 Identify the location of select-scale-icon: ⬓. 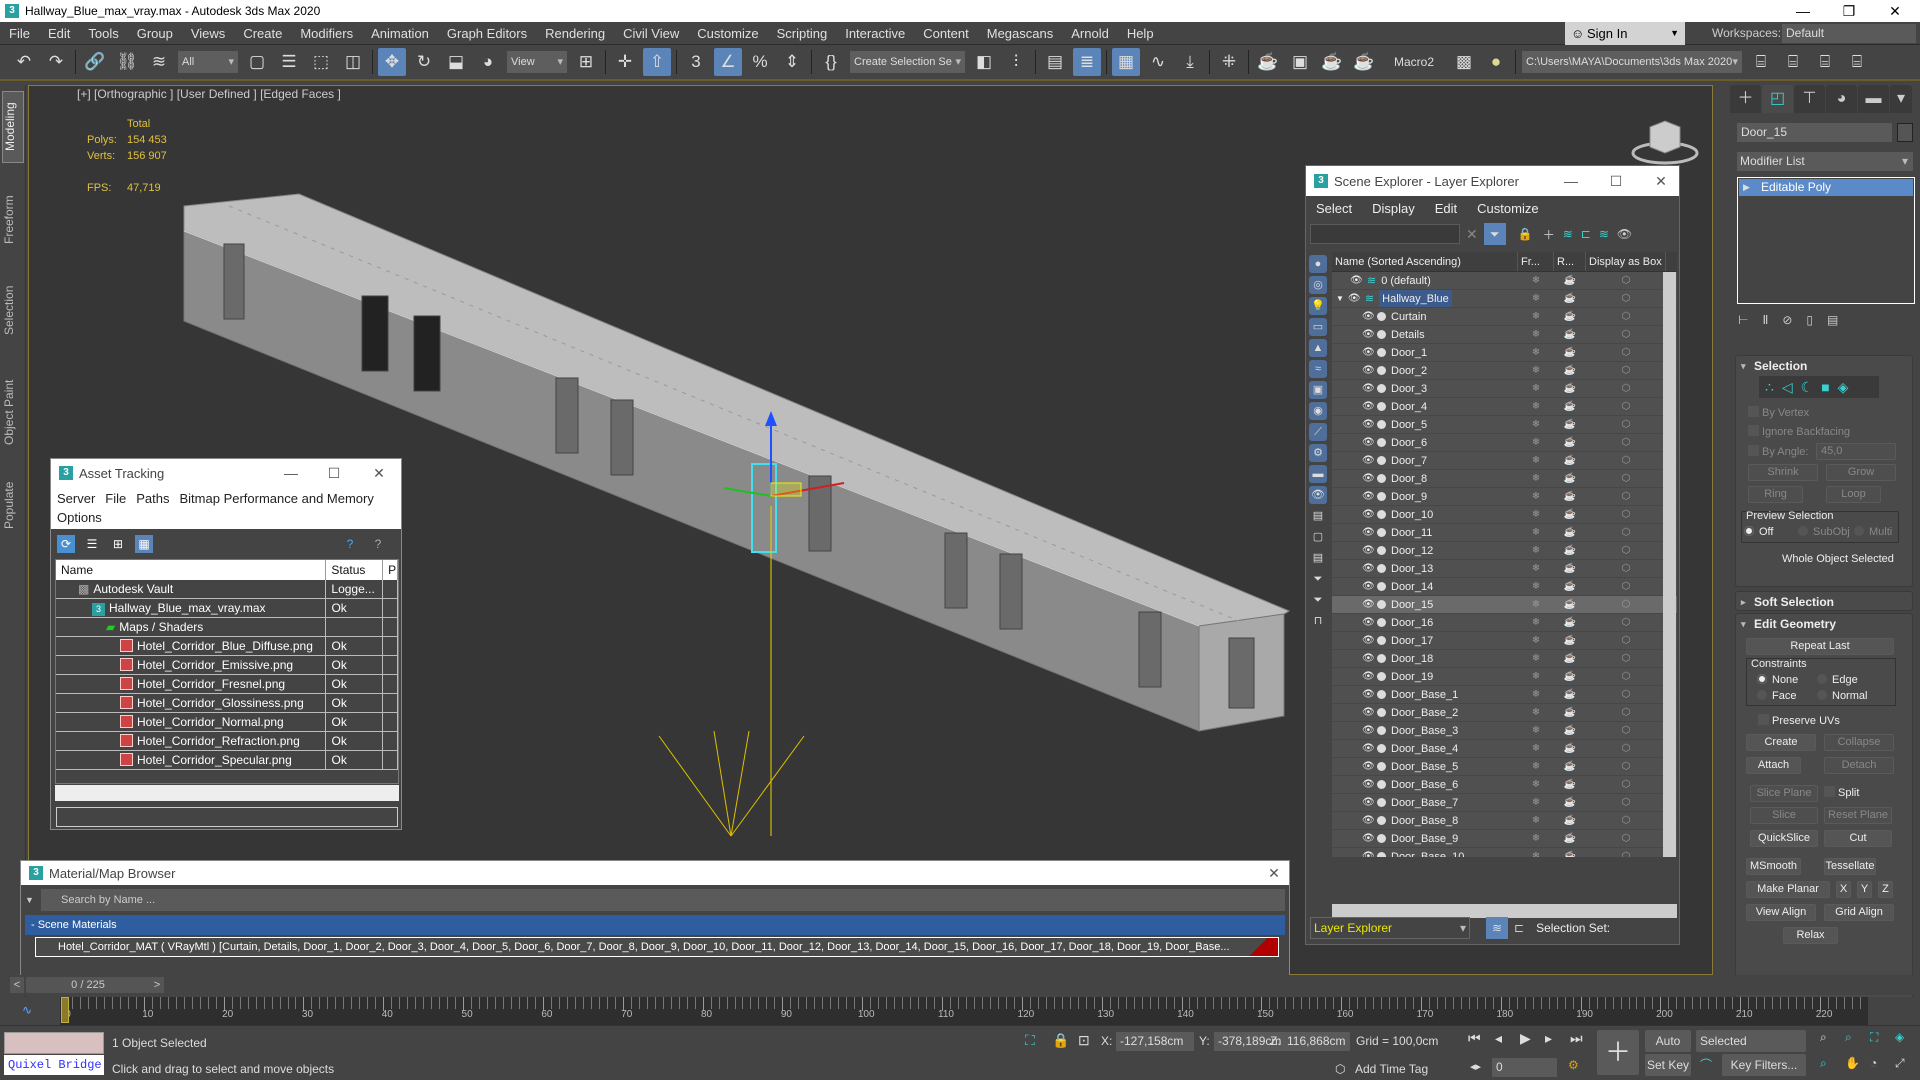
(456, 62).